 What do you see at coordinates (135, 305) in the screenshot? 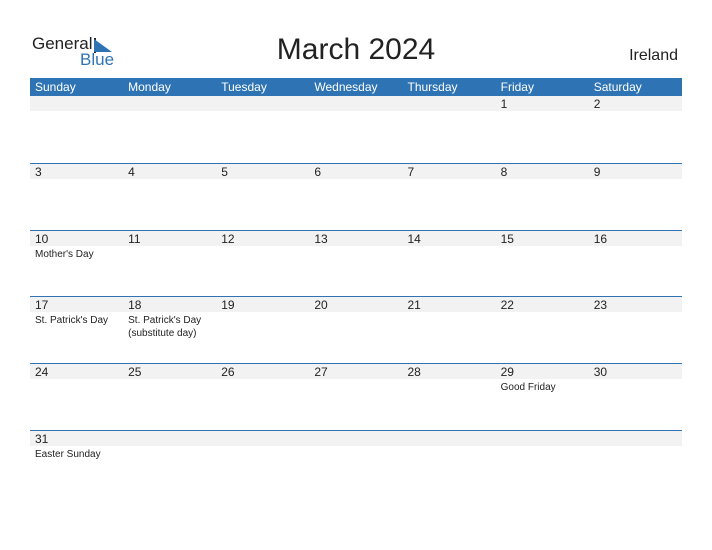
I see `day-number: 18` at bounding box center [135, 305].